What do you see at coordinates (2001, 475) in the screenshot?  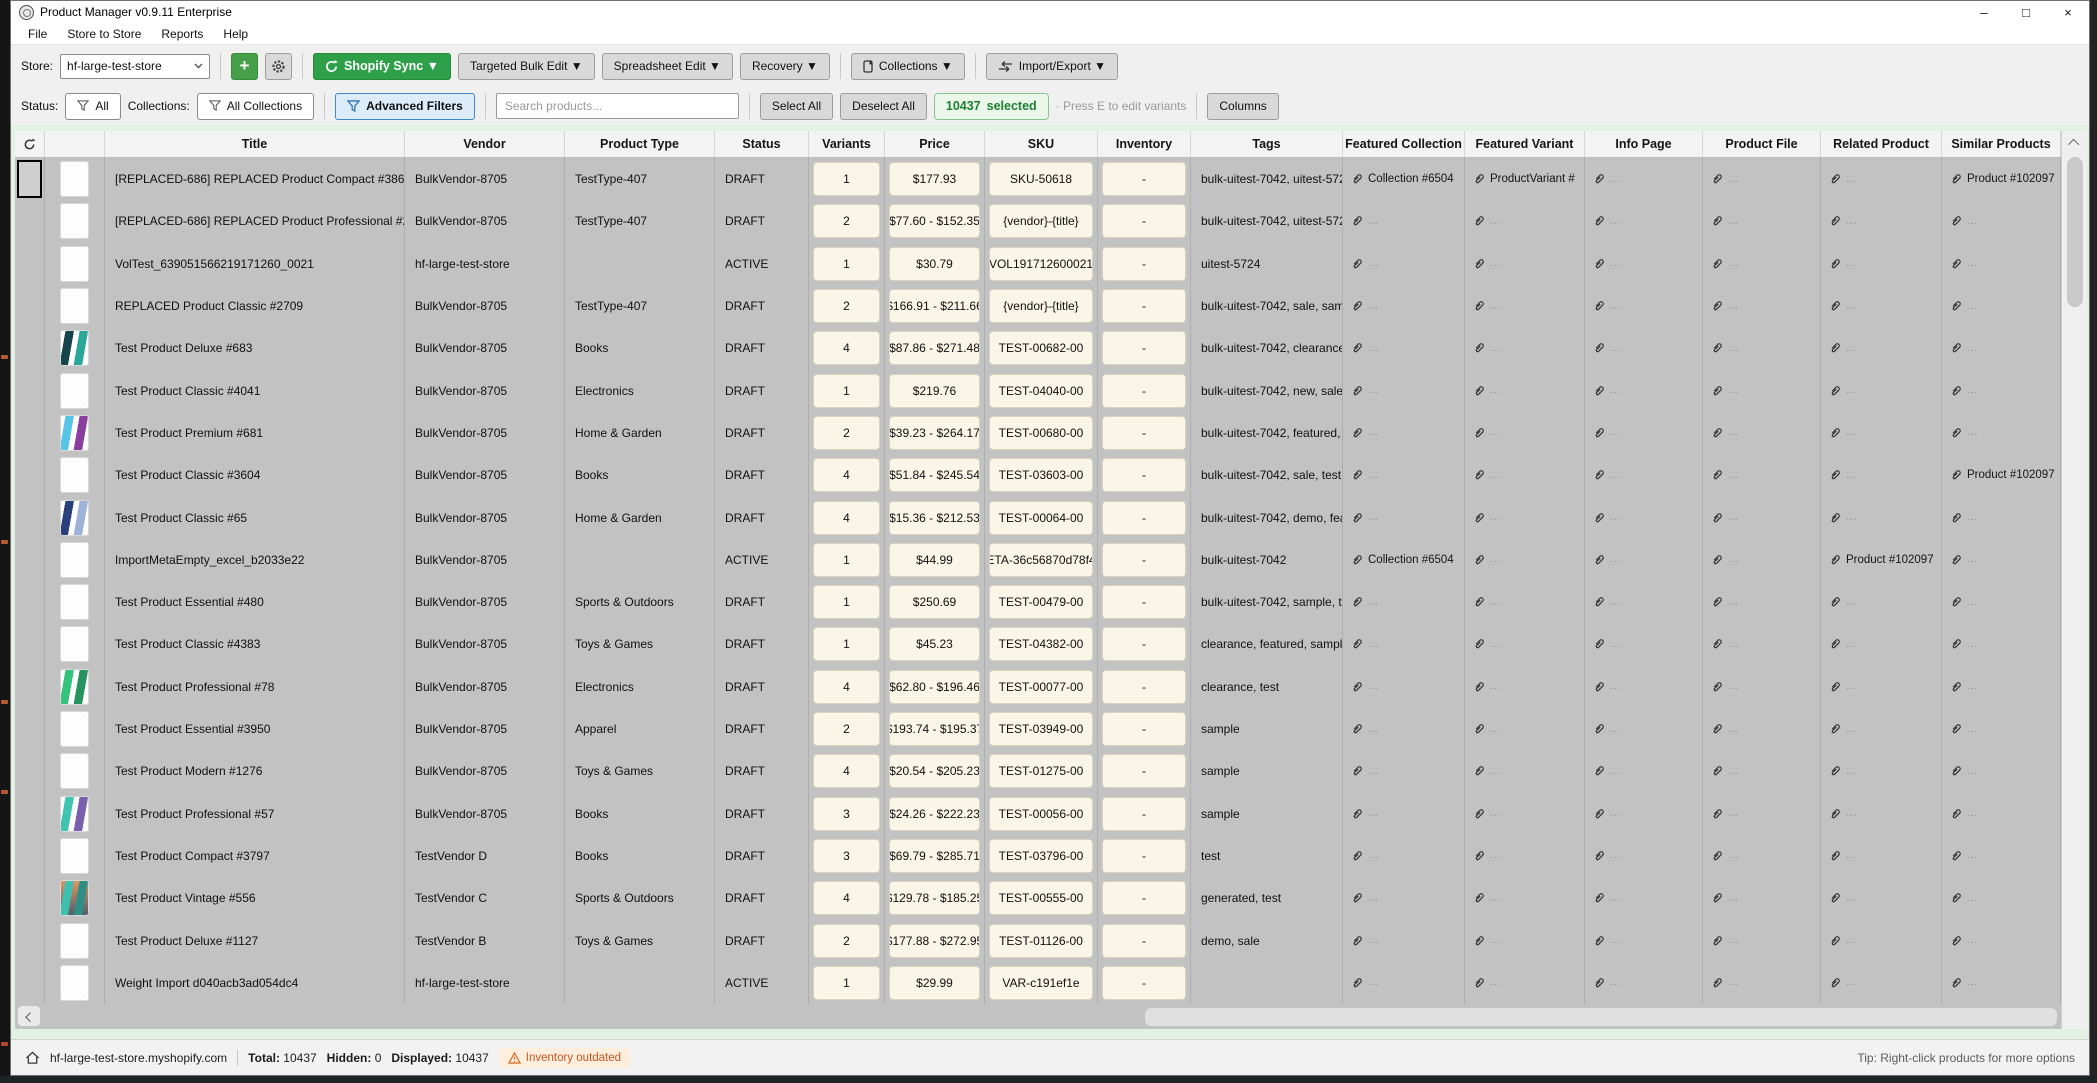 I see `similar_products-cell: Product #102097` at bounding box center [2001, 475].